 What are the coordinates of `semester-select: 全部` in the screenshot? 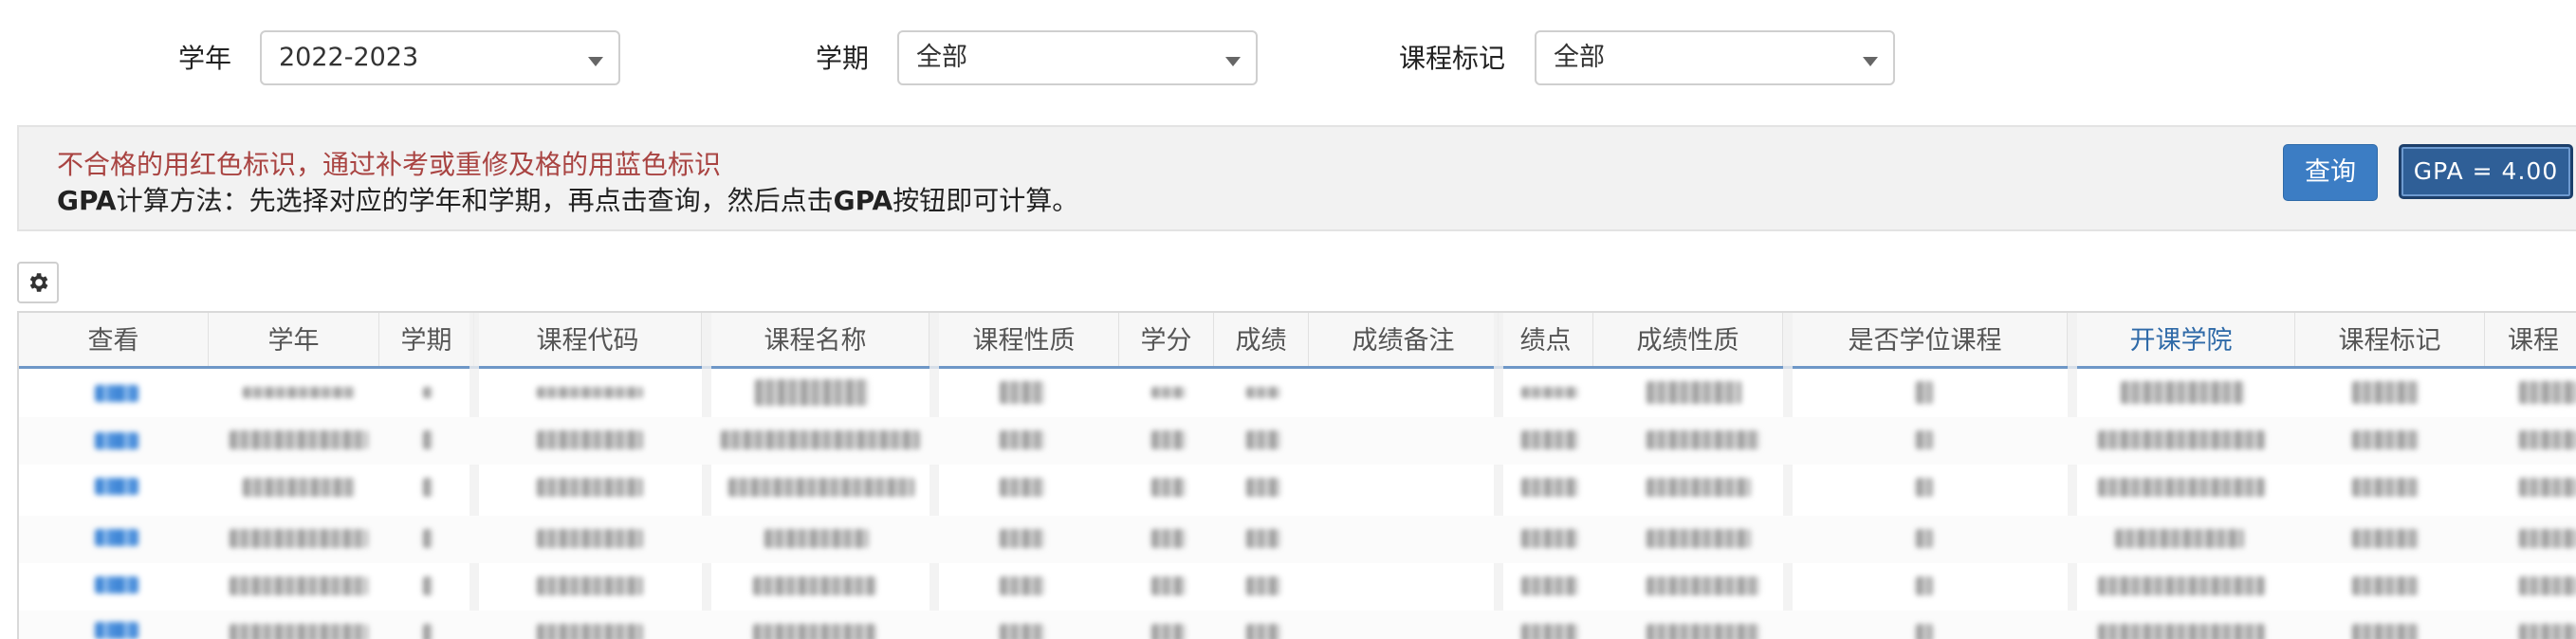 It's located at (1077, 57).